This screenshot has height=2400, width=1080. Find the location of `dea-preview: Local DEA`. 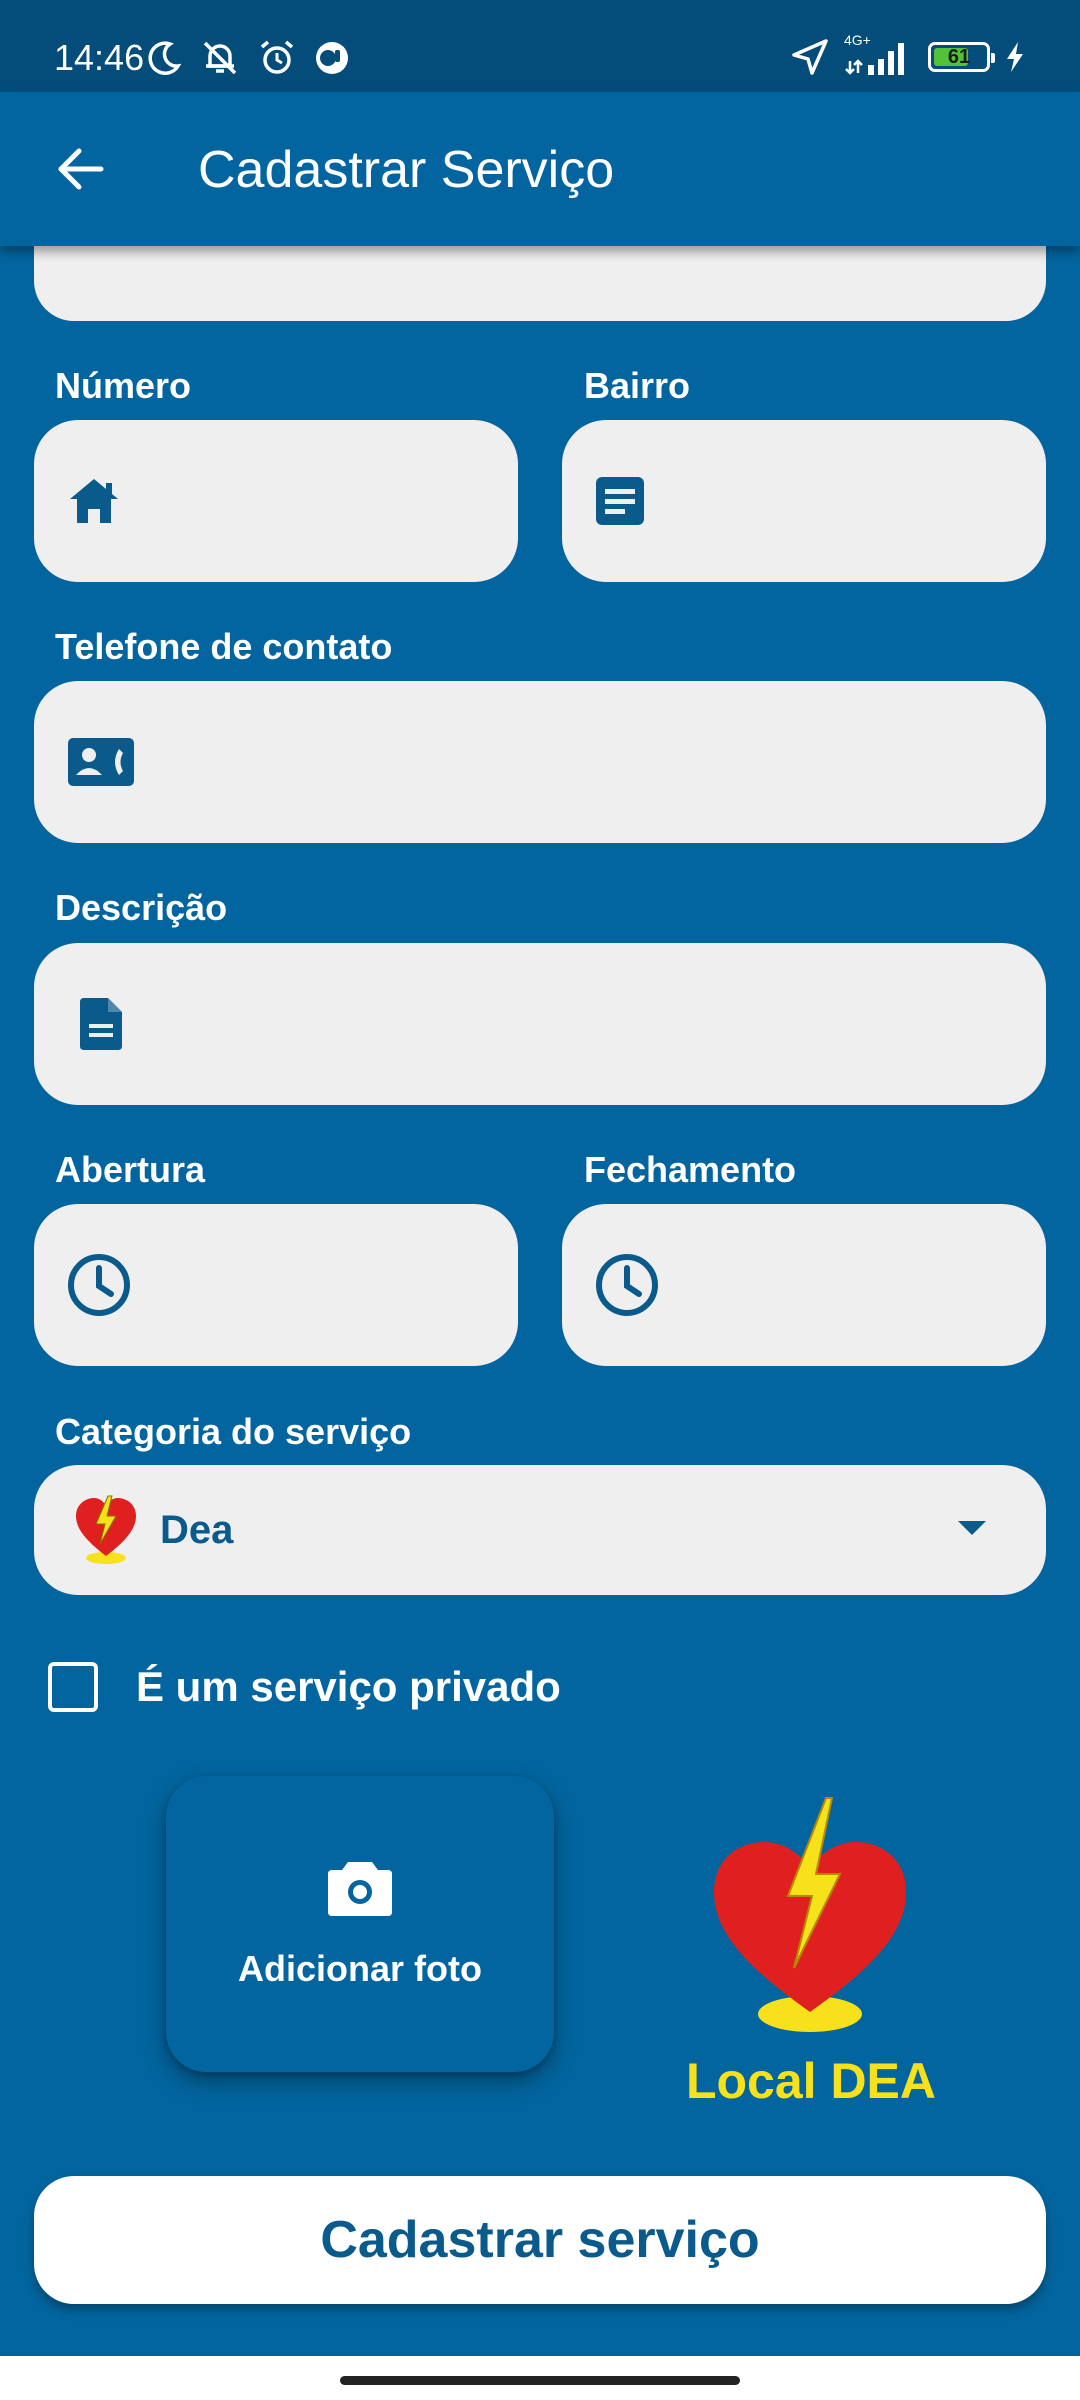

dea-preview: Local DEA is located at coordinates (811, 1956).